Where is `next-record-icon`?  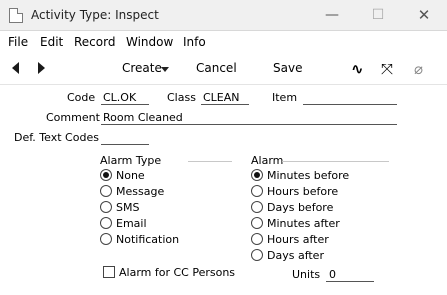 next-record-icon is located at coordinates (41, 68).